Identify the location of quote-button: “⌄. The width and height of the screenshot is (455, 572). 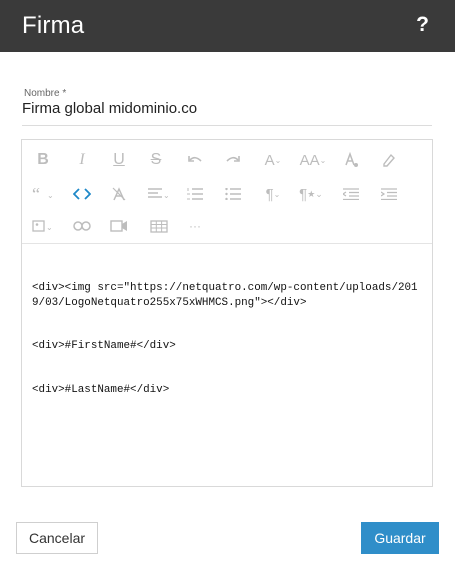
(43, 194).